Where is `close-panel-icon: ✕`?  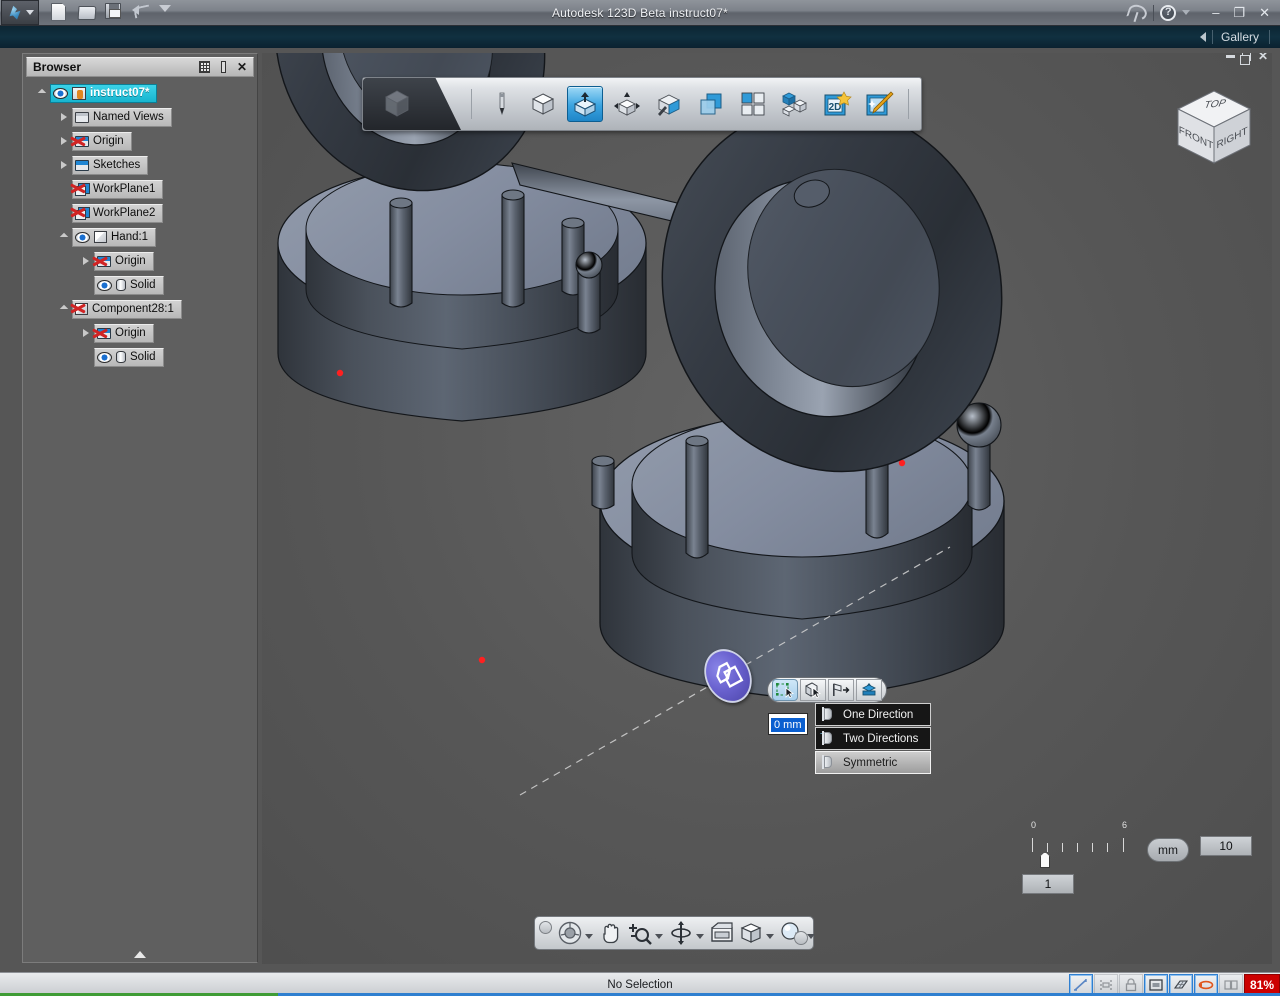 close-panel-icon: ✕ is located at coordinates (242, 67).